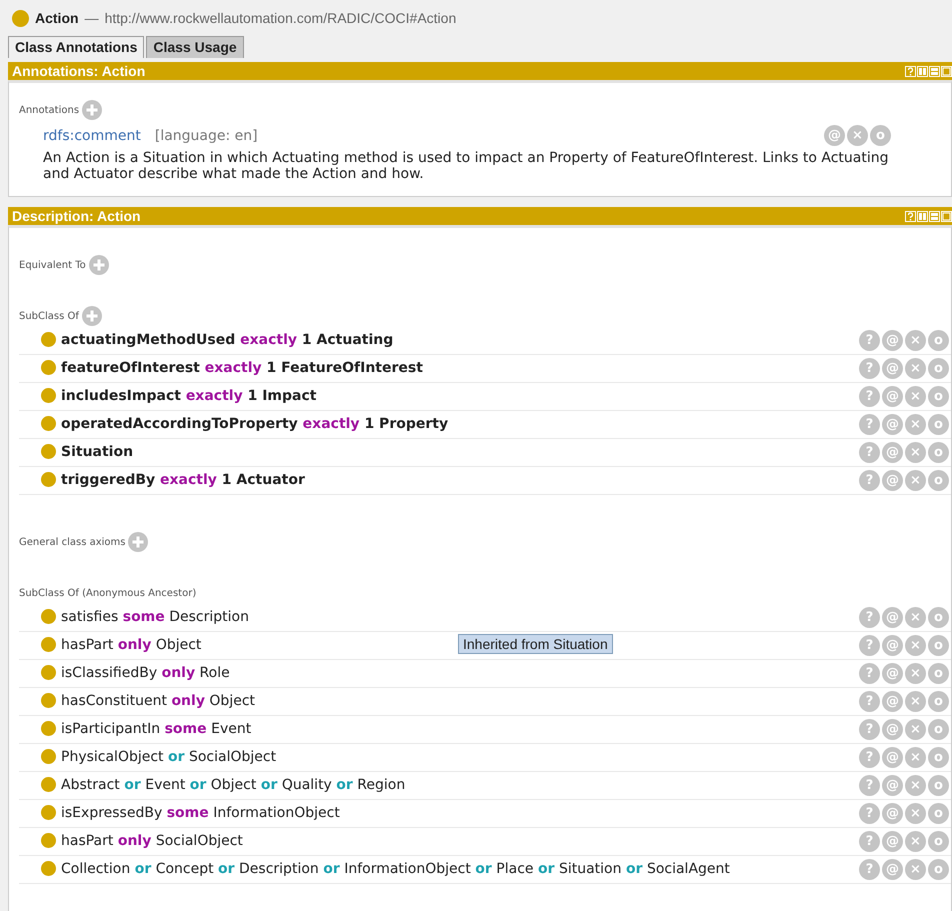  Describe the element at coordinates (52, 265) in the screenshot. I see `section-label: Equivalent To` at that location.